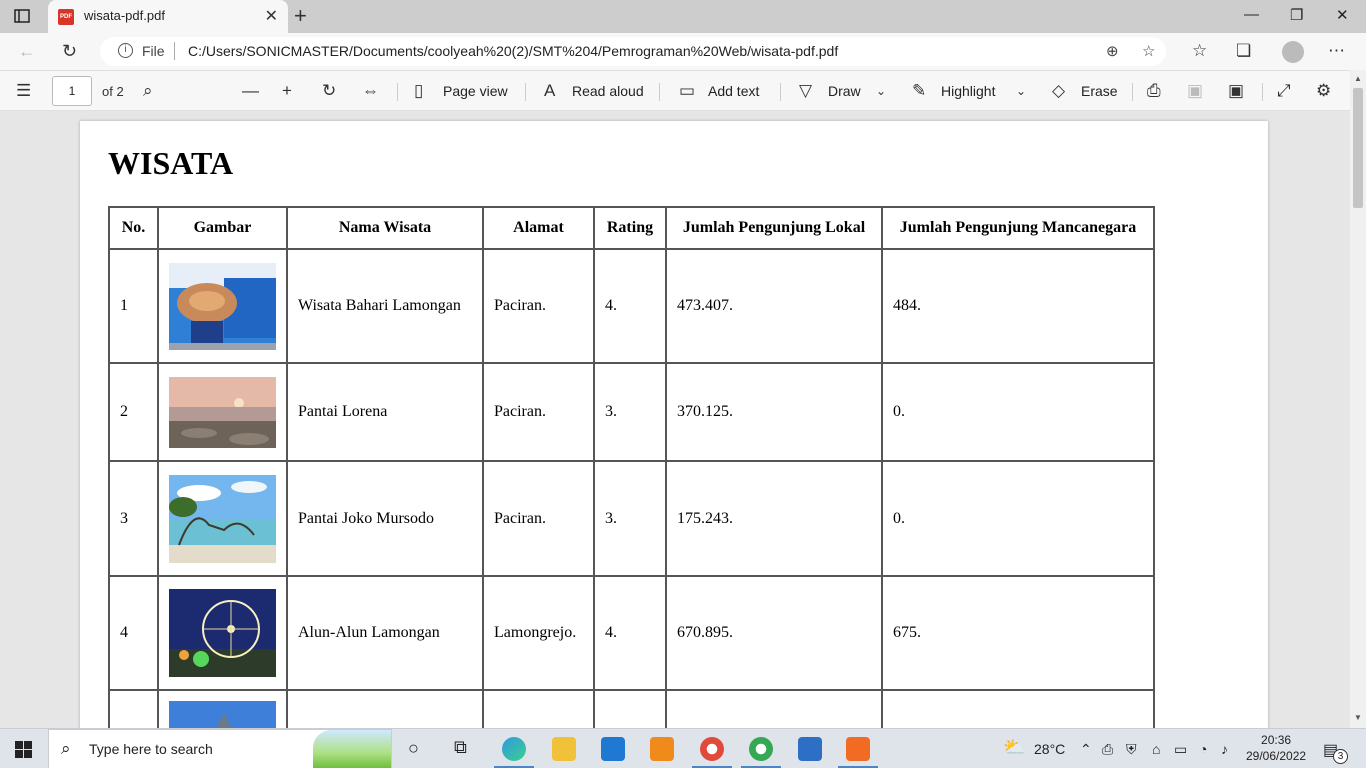 Image resolution: width=1366 pixels, height=768 pixels. What do you see at coordinates (168, 16) in the screenshot?
I see `tab-wisata-pdf: PDF wisata-pdf.pdf ✕` at bounding box center [168, 16].